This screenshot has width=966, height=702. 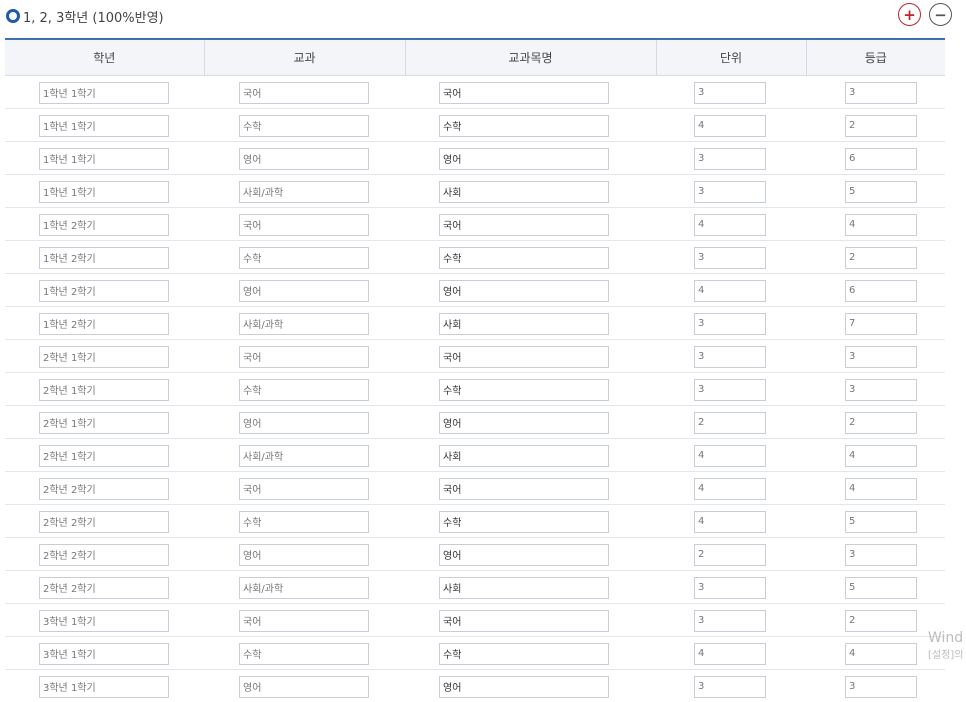 I want to click on remove-row-button: −, so click(x=940, y=14).